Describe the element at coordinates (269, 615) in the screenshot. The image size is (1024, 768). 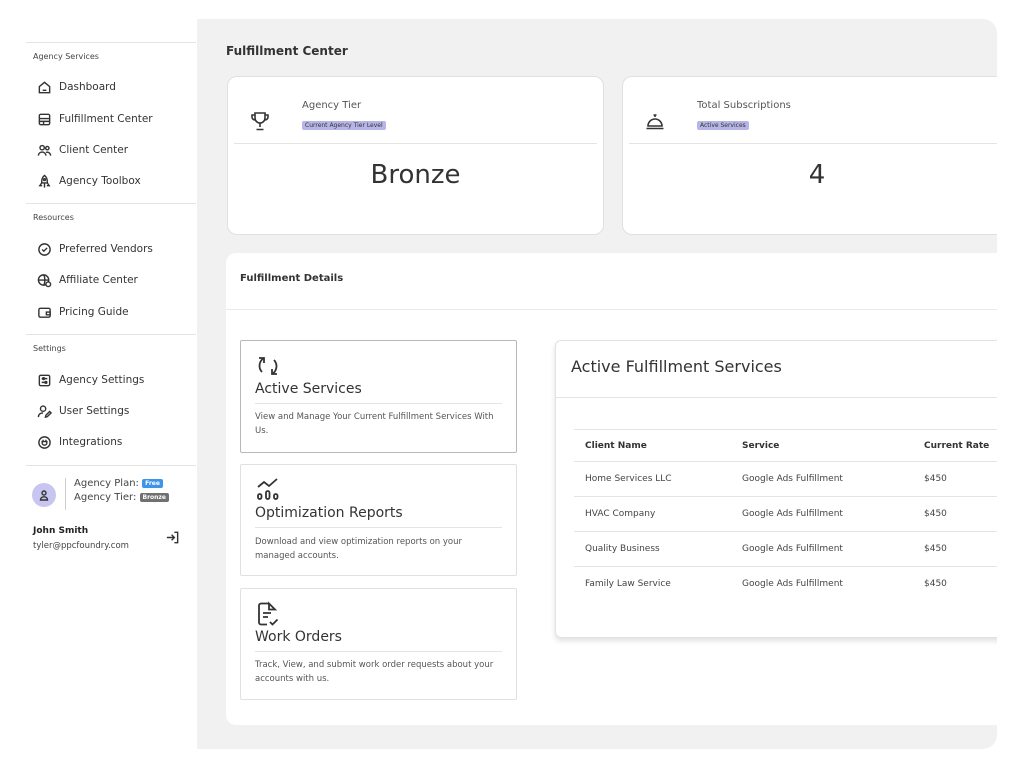
I see `document-check-icon` at that location.